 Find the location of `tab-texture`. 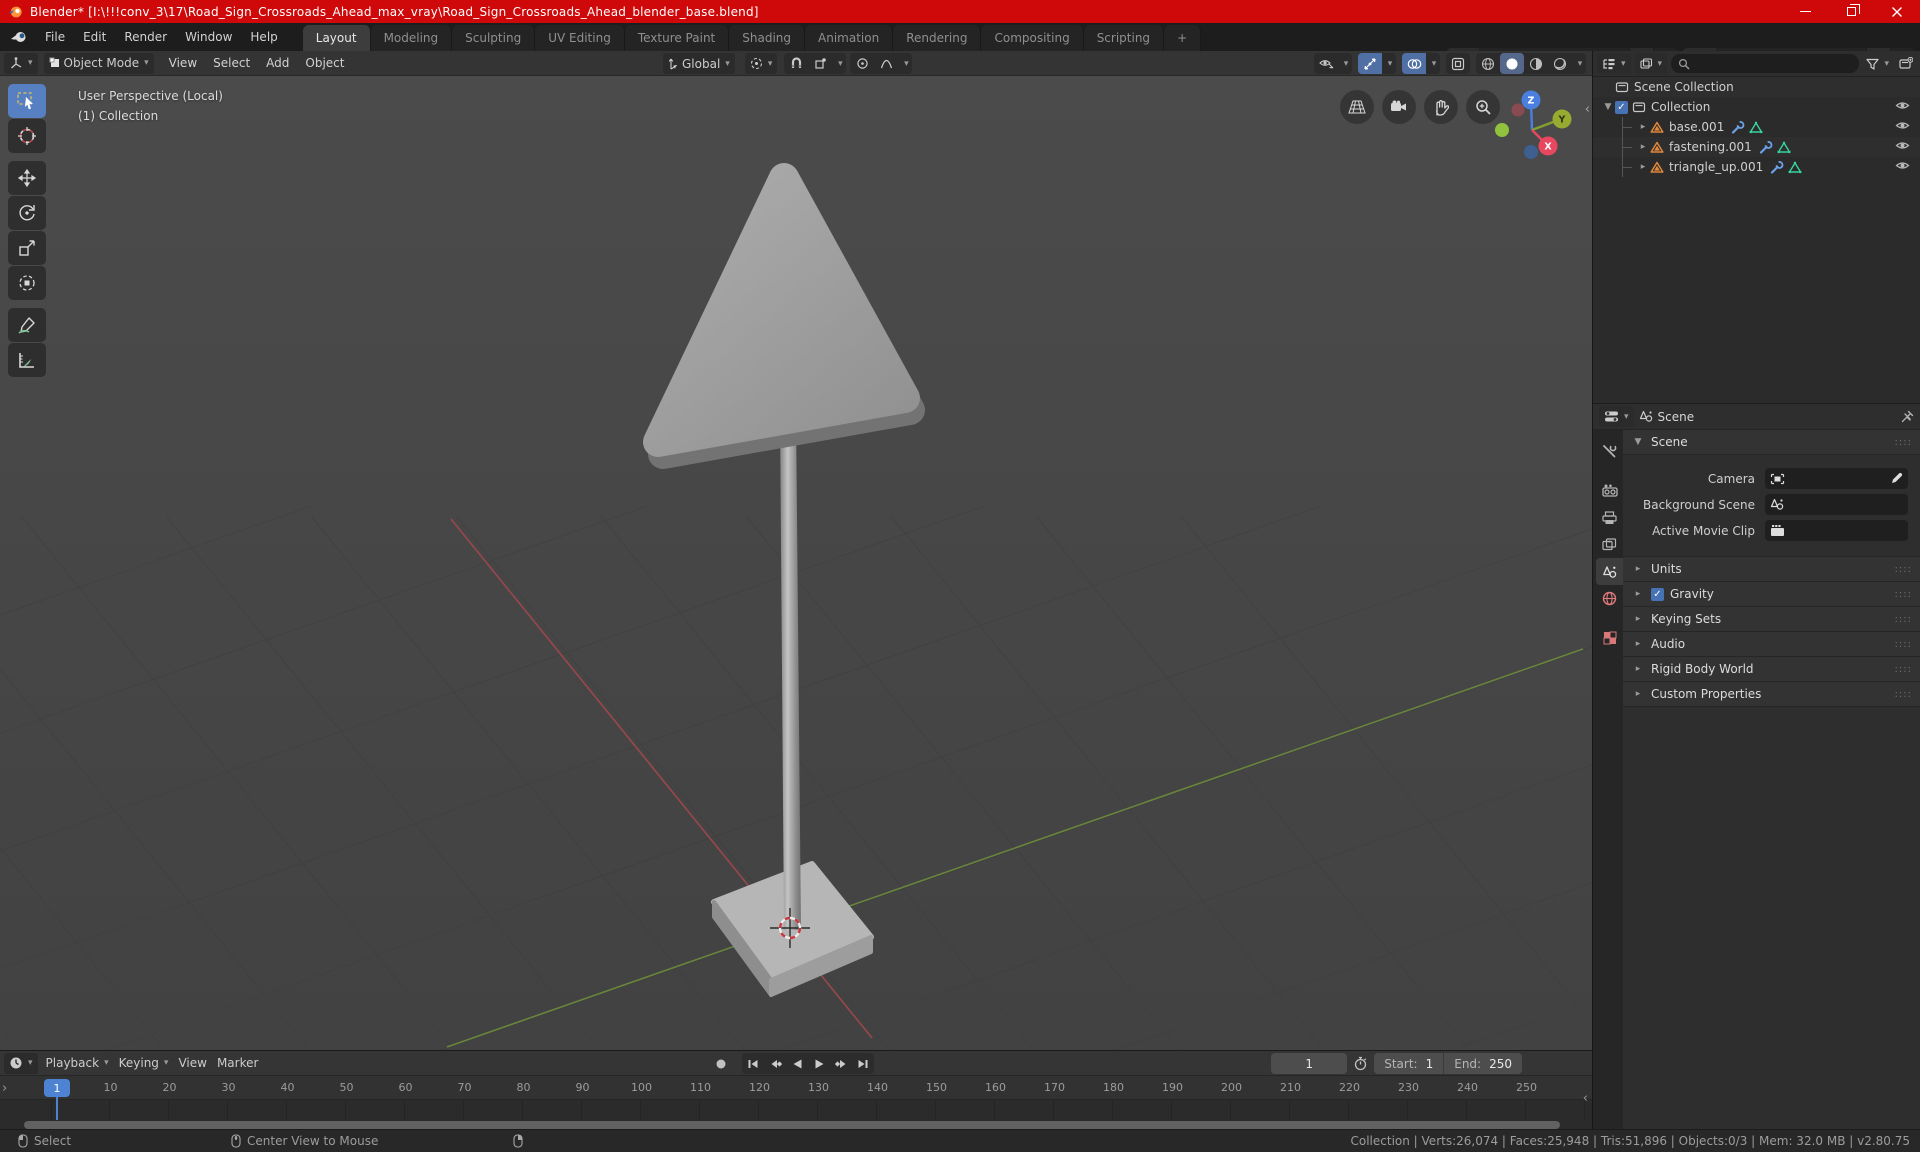

tab-texture is located at coordinates (1609, 637).